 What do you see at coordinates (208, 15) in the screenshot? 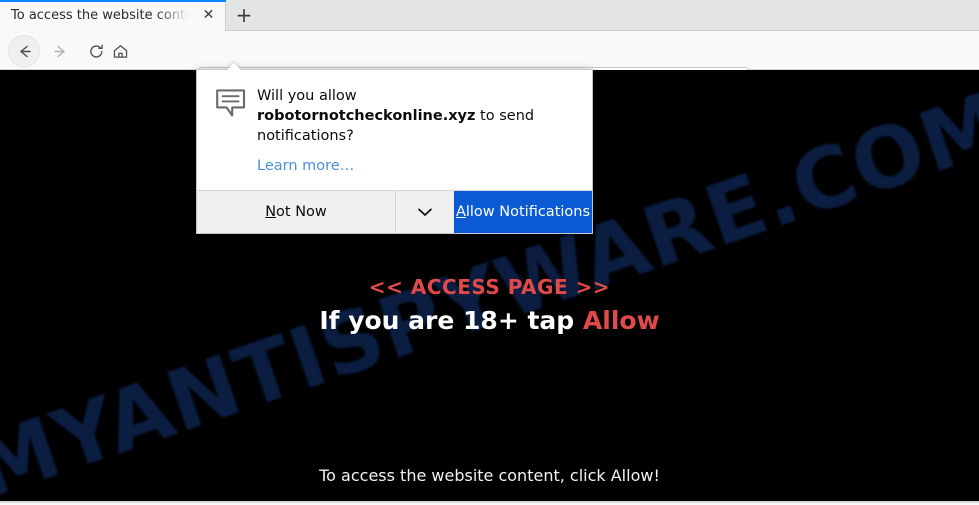
I see `close-icon: ✕` at bounding box center [208, 15].